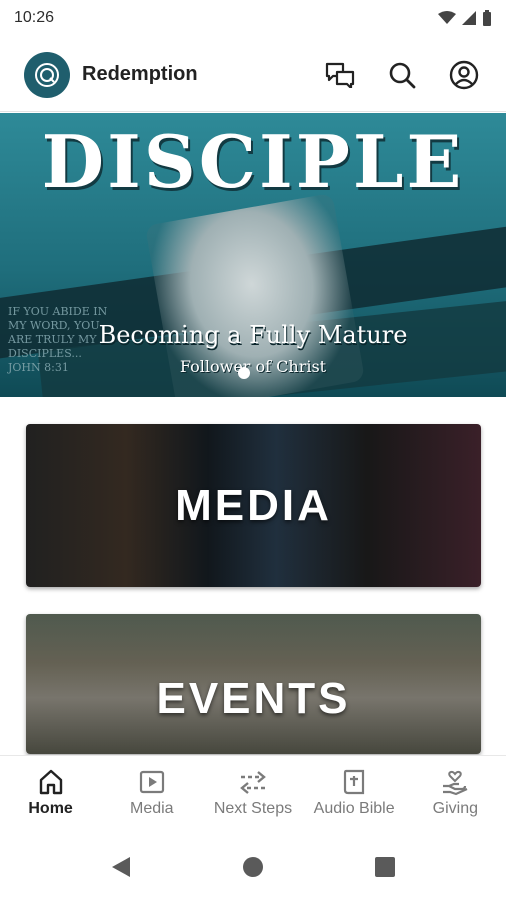 This screenshot has height=900, width=506. What do you see at coordinates (385, 867) in the screenshot?
I see `recents-icon` at bounding box center [385, 867].